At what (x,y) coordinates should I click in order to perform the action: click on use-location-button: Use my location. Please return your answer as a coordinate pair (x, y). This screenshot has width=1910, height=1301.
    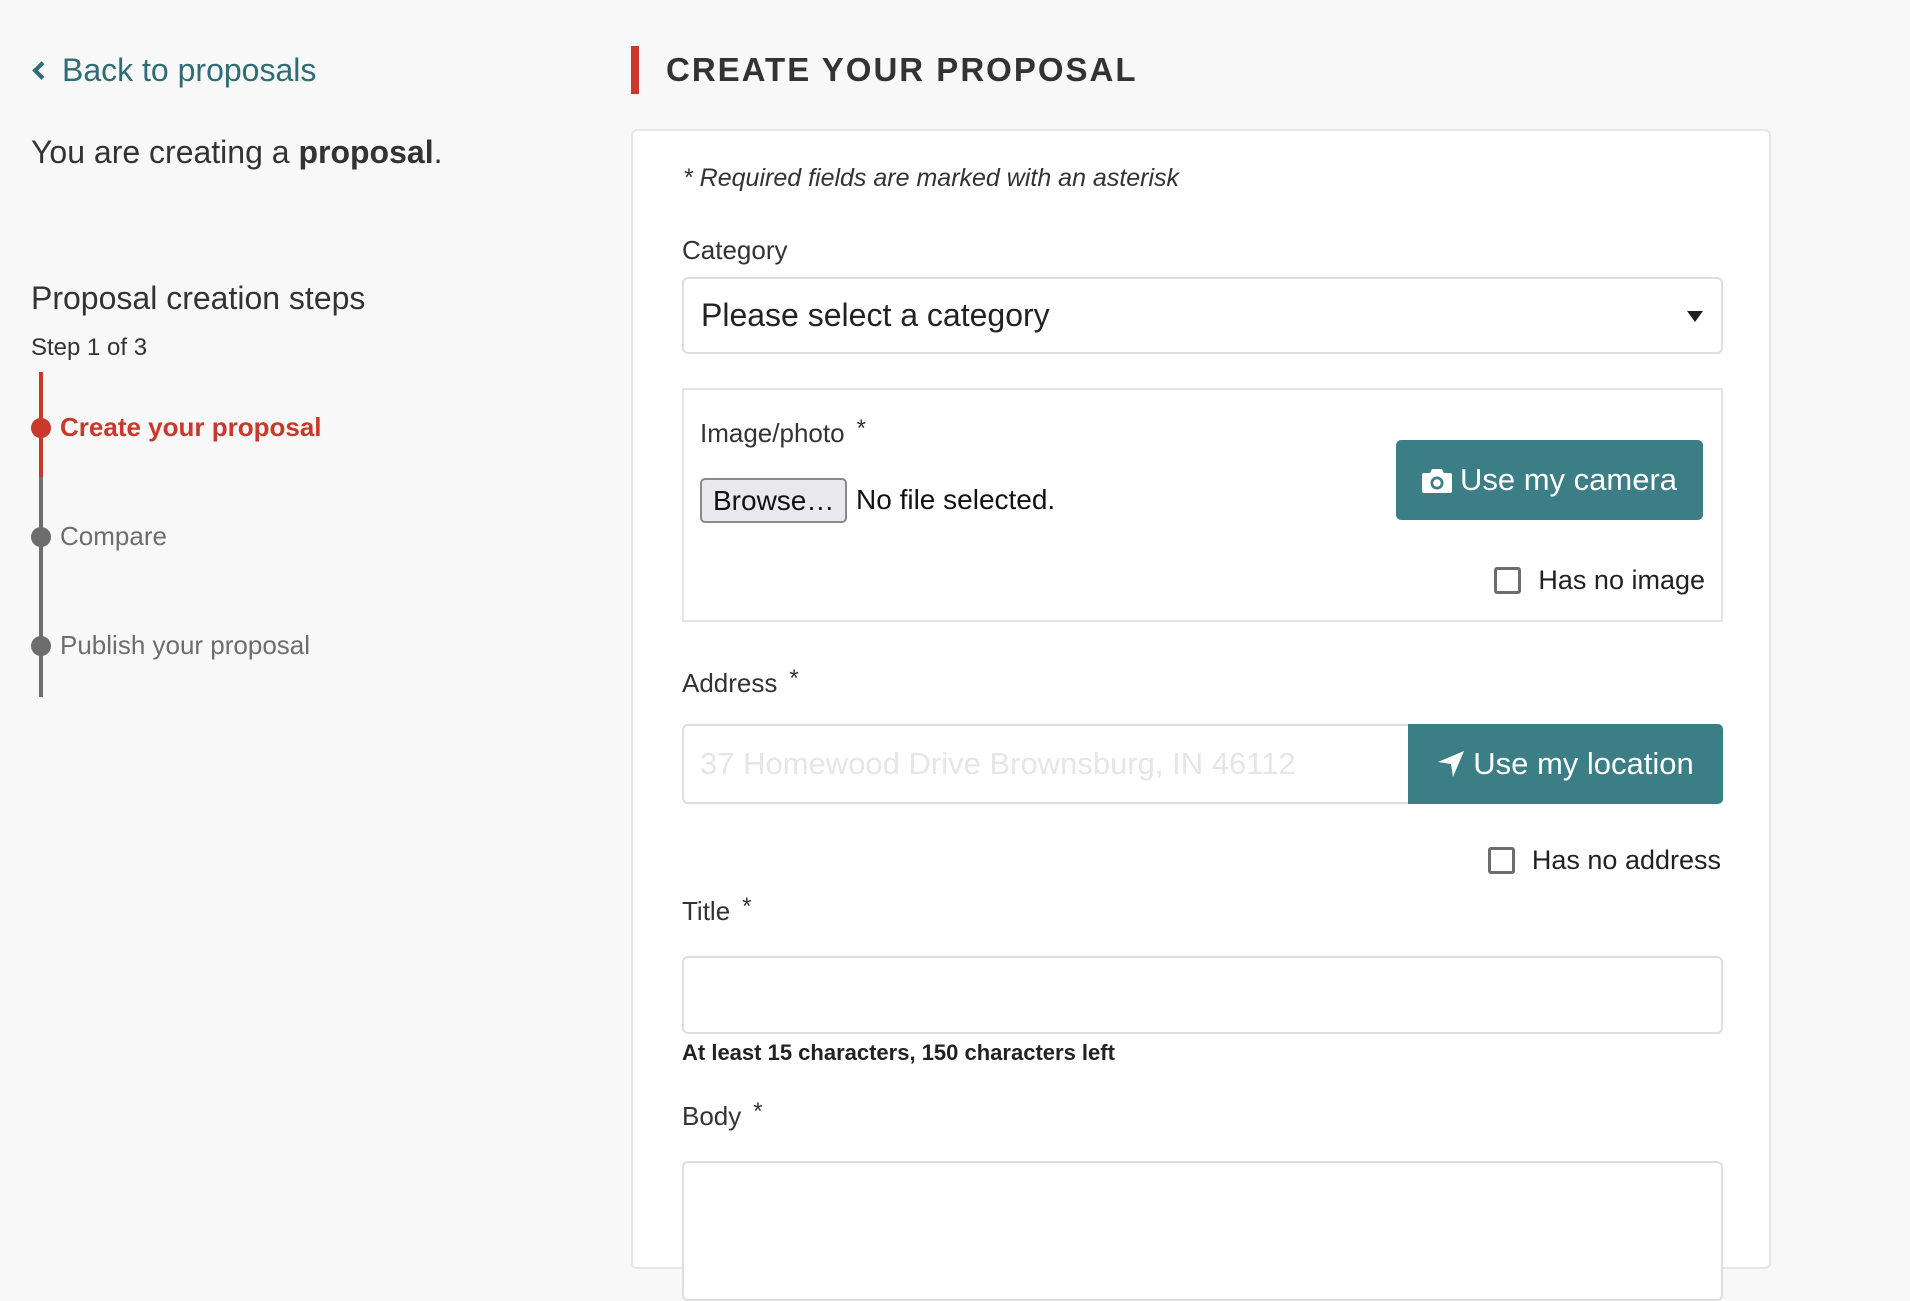
    Looking at the image, I should click on (1565, 764).